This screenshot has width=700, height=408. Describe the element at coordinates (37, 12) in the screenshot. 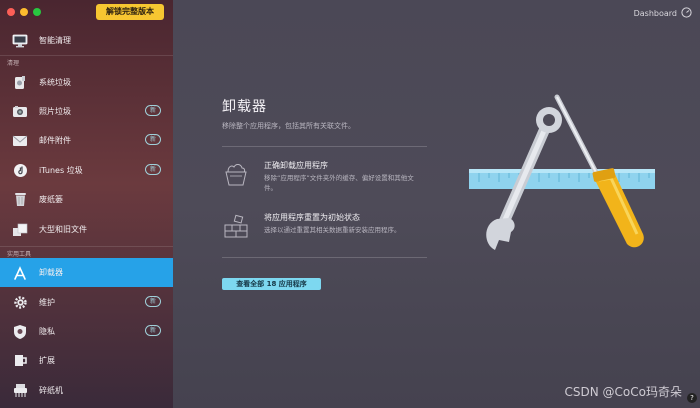

I see `zoom-button` at that location.